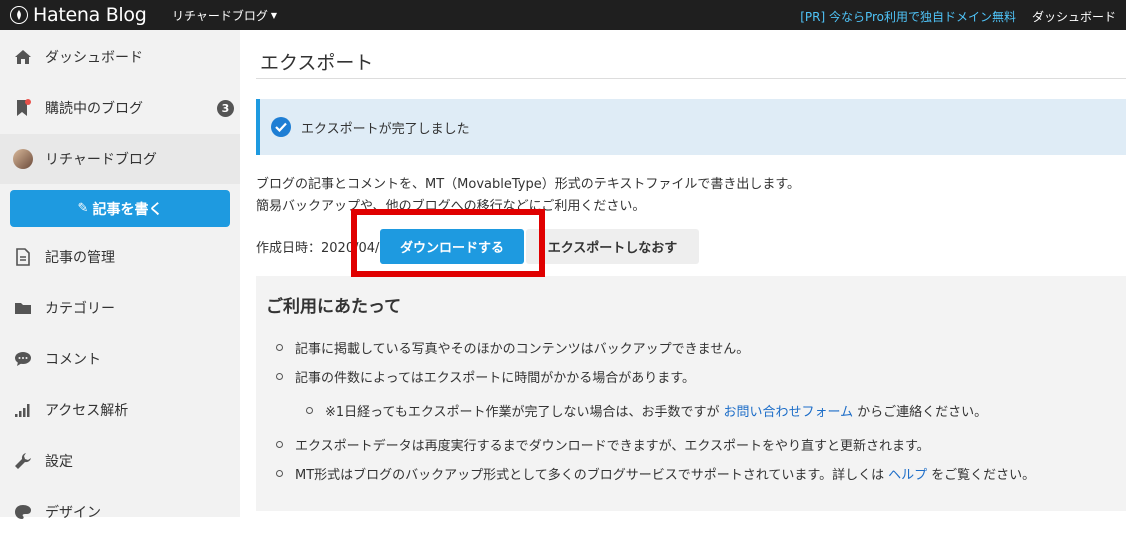  Describe the element at coordinates (19, 15) in the screenshot. I see `hatena-logo-icon` at that location.